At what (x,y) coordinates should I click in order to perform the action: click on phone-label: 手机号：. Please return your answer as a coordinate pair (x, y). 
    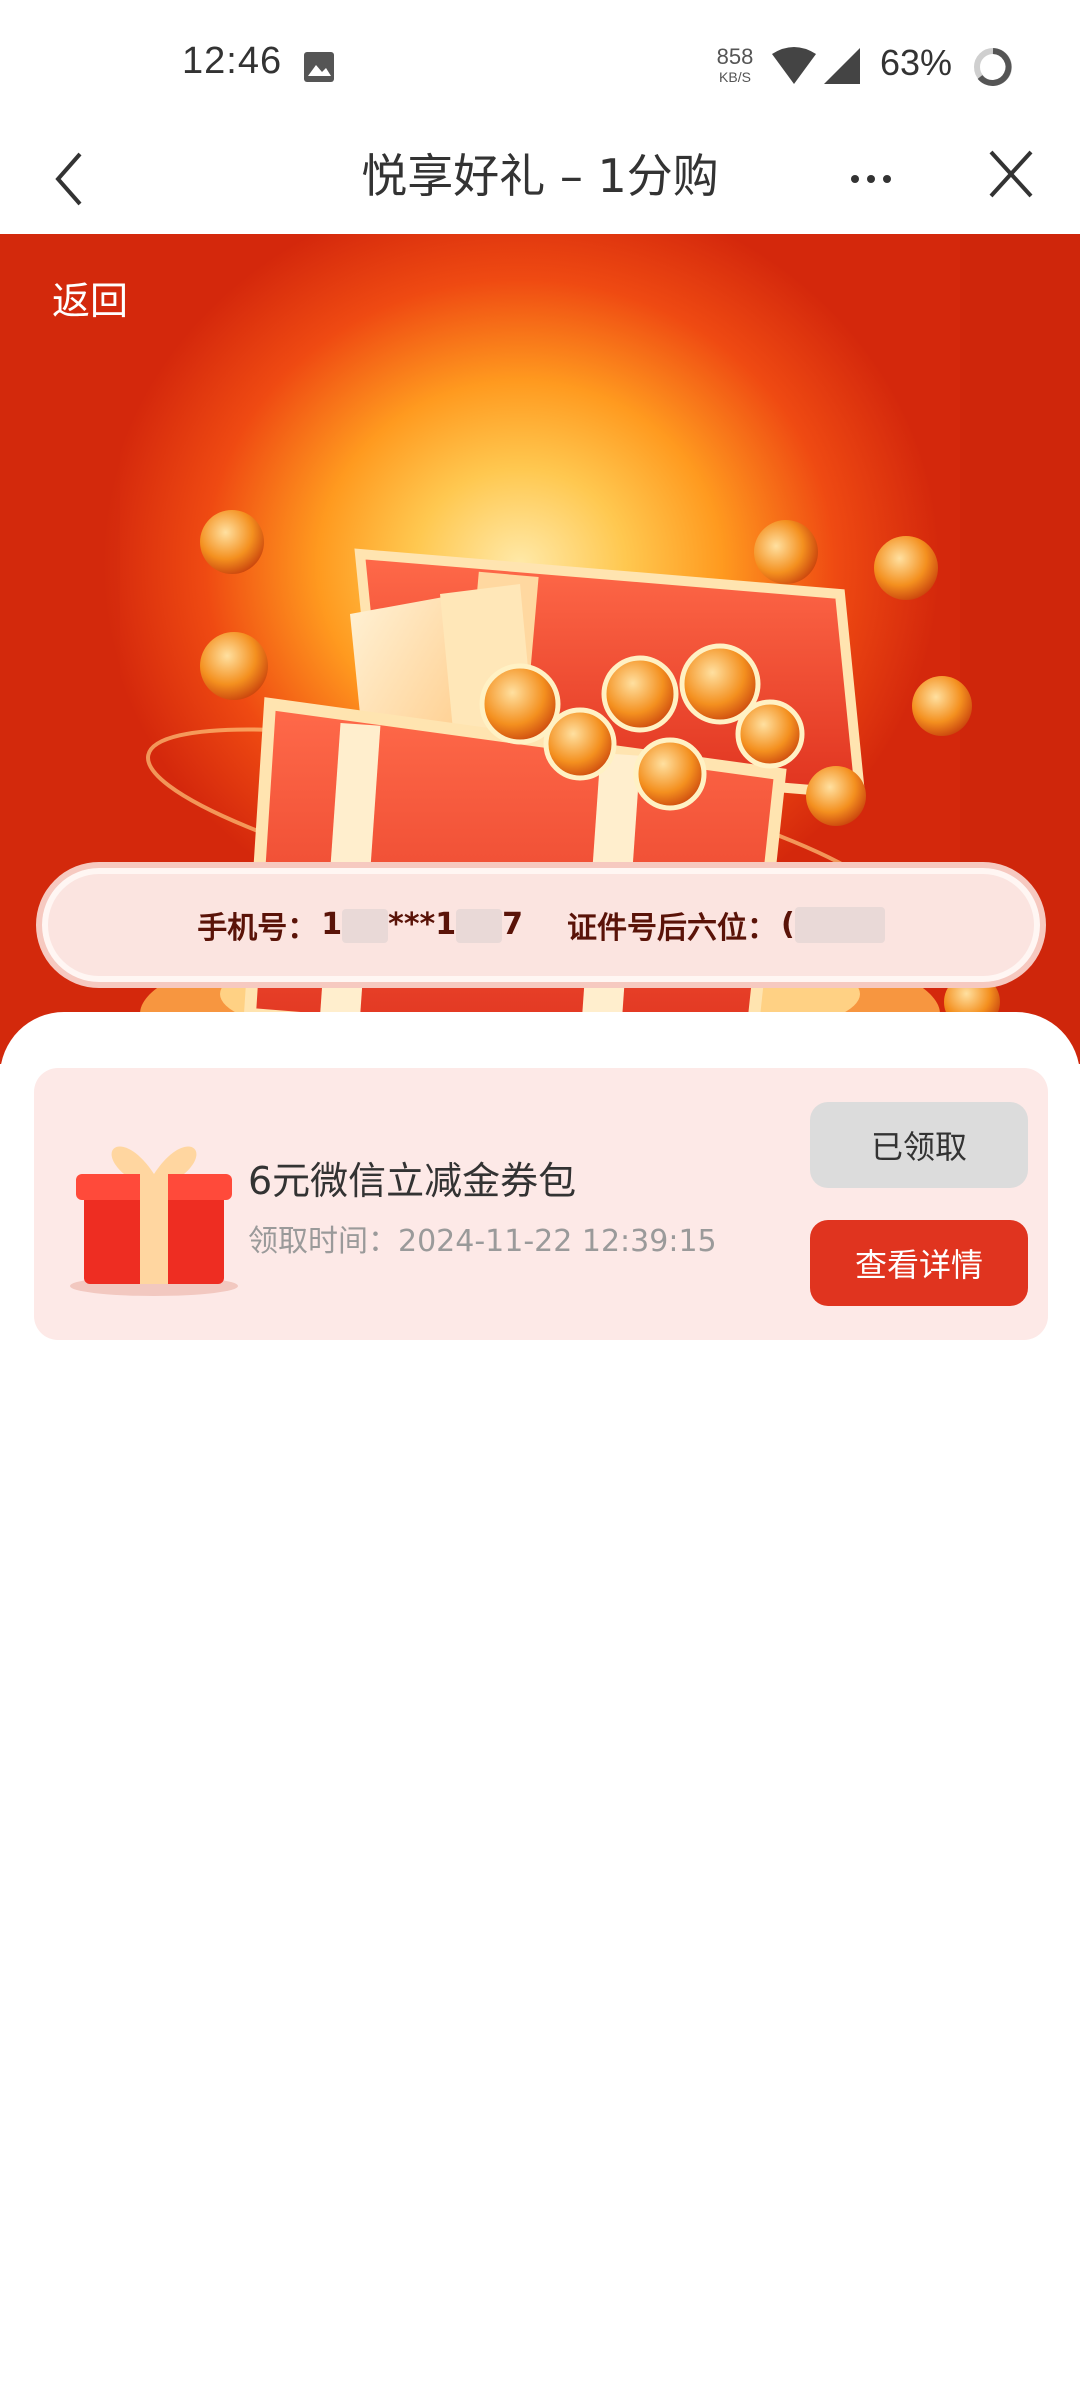
    Looking at the image, I should click on (257, 928).